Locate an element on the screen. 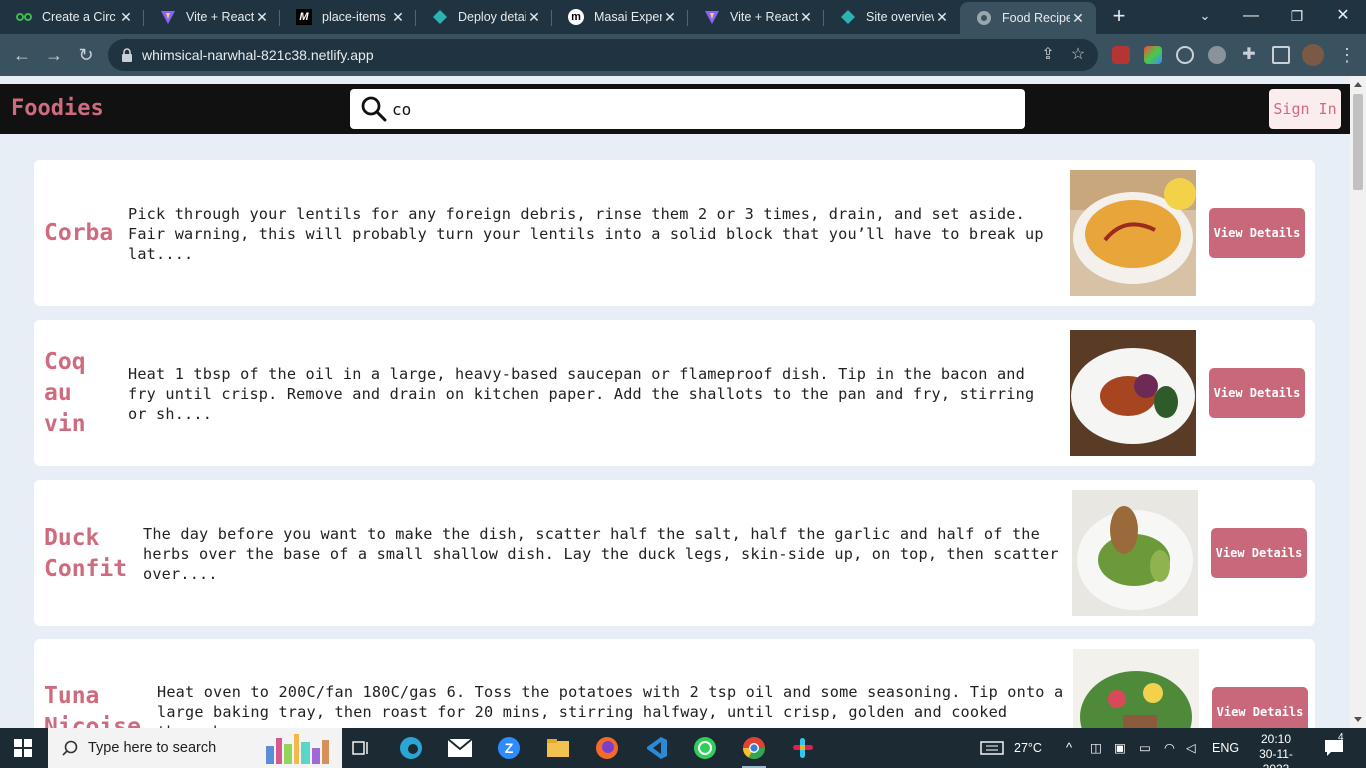 Image resolution: width=1366 pixels, height=768 pixels. globe-icon is located at coordinates (984, 18).